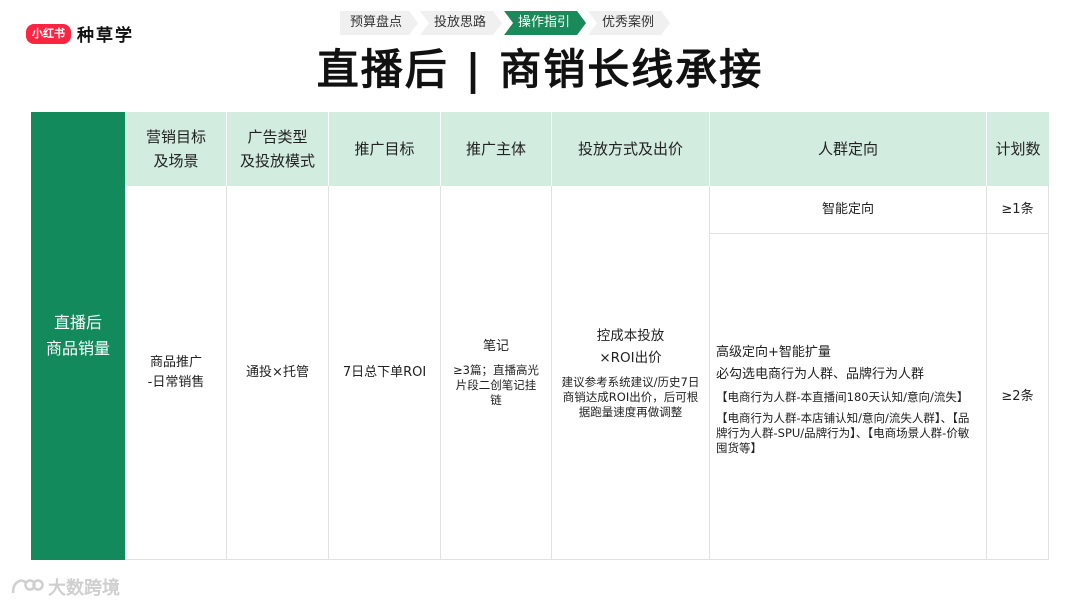  Describe the element at coordinates (630, 358) in the screenshot. I see `cell-bid-main-line2: ×ROI出价` at that location.